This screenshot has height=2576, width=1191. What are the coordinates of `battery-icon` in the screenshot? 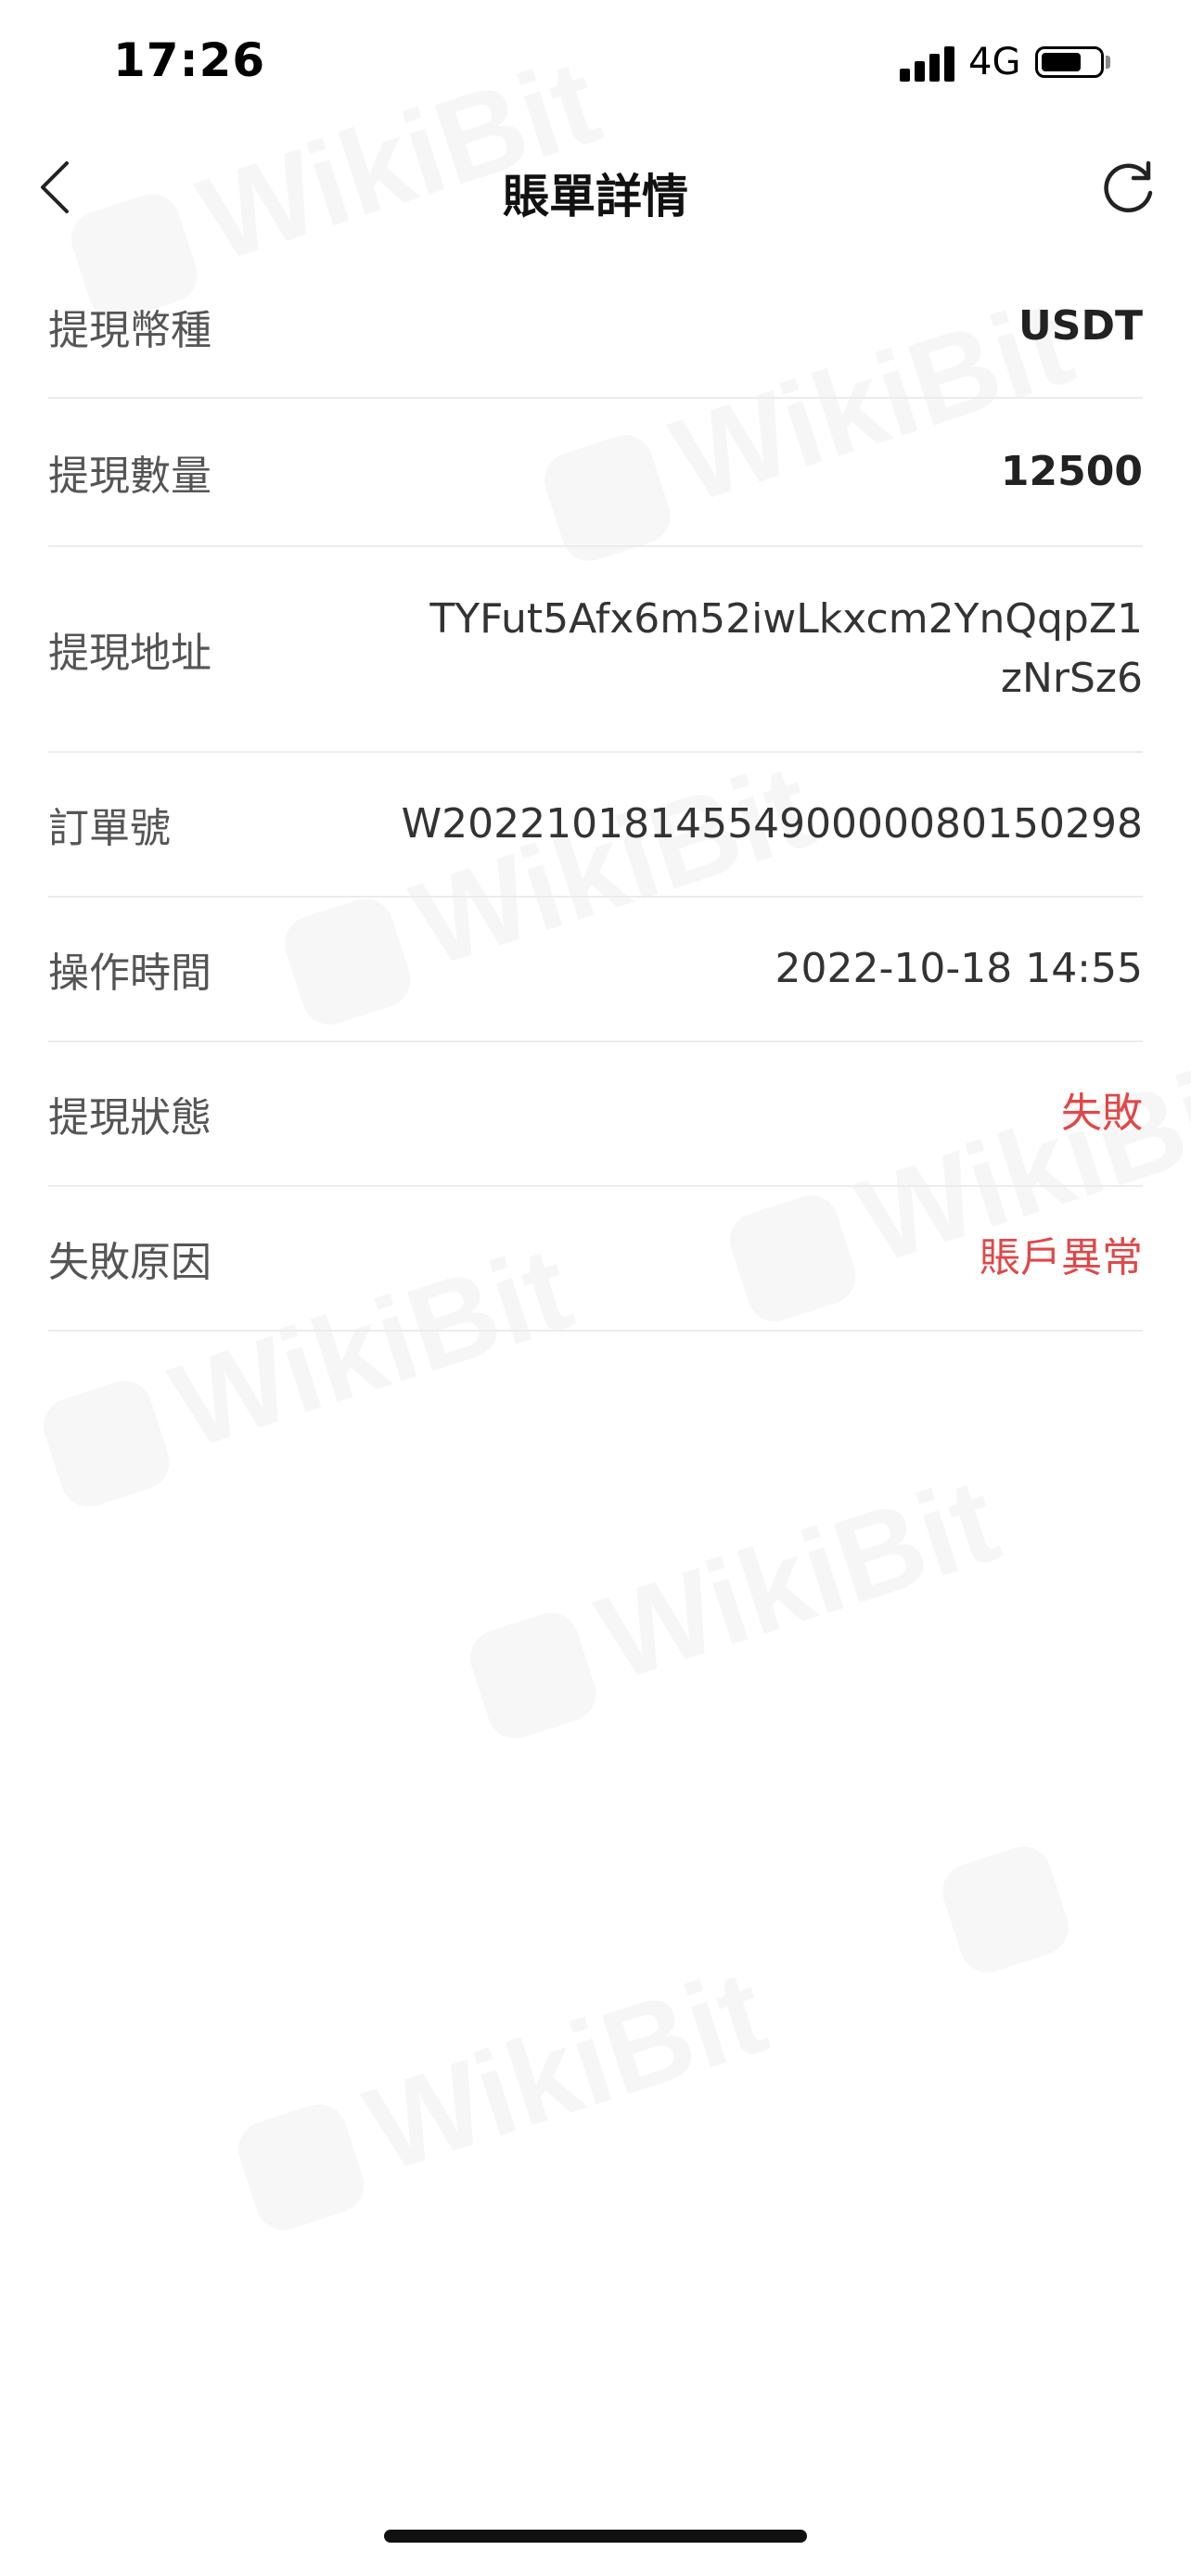 It's located at (1069, 62).